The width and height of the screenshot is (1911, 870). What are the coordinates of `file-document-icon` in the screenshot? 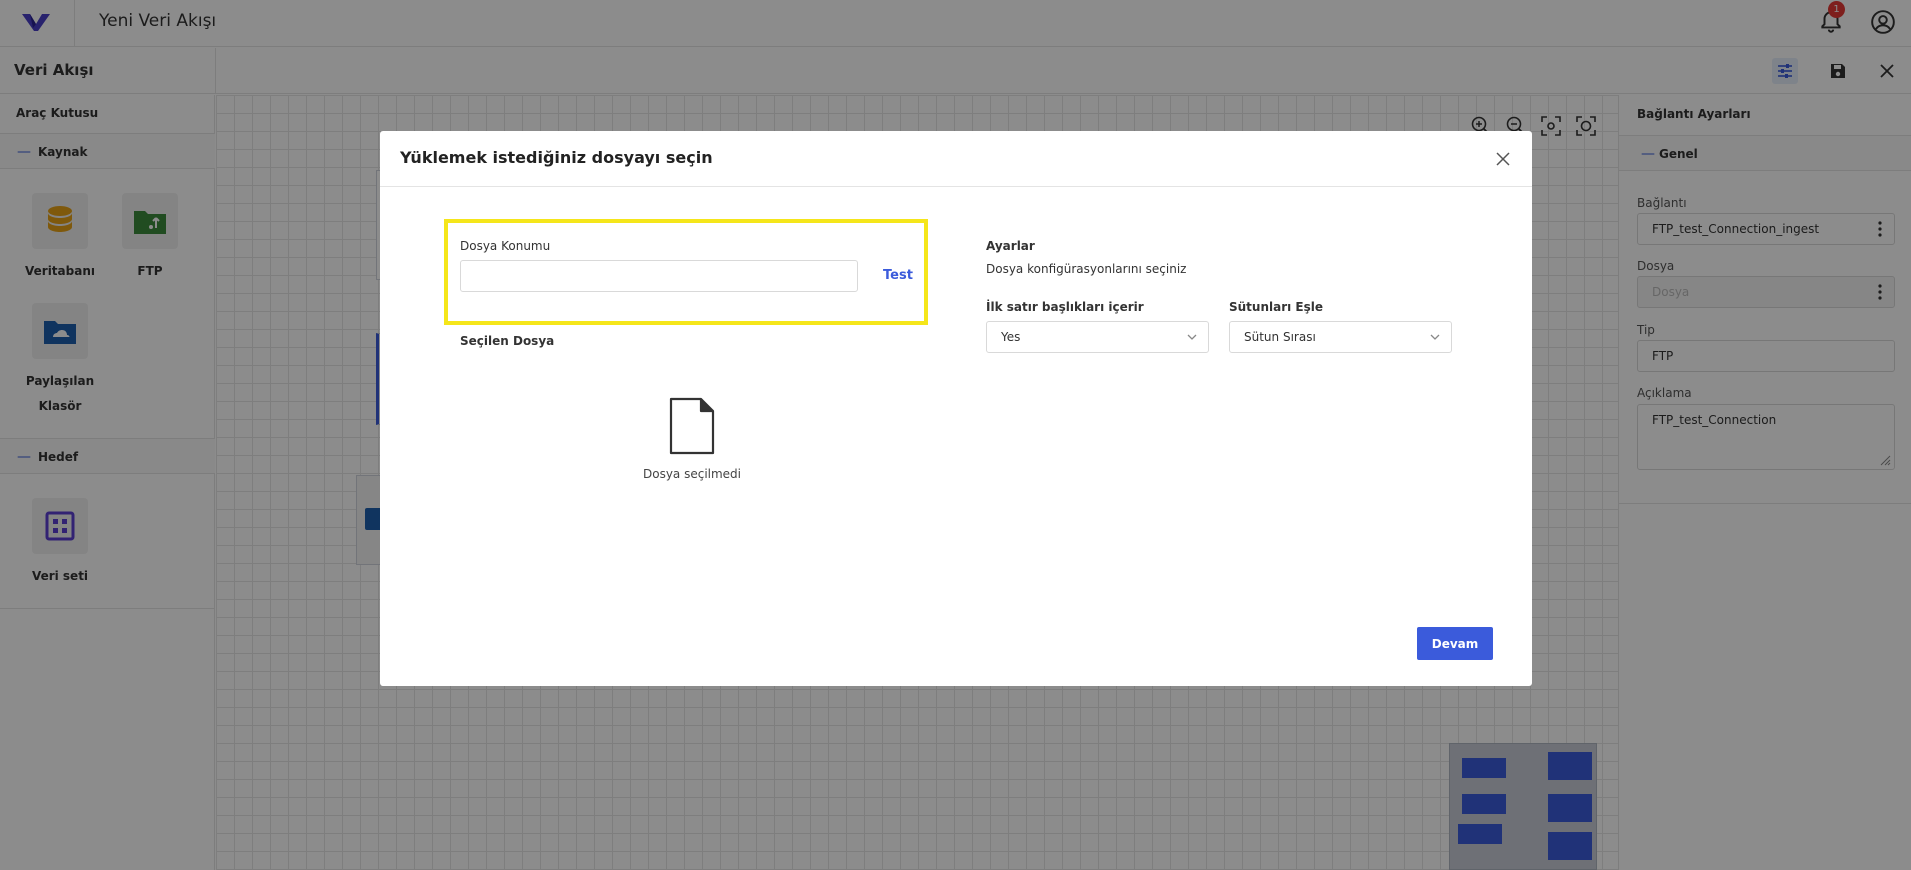 It's located at (692, 426).